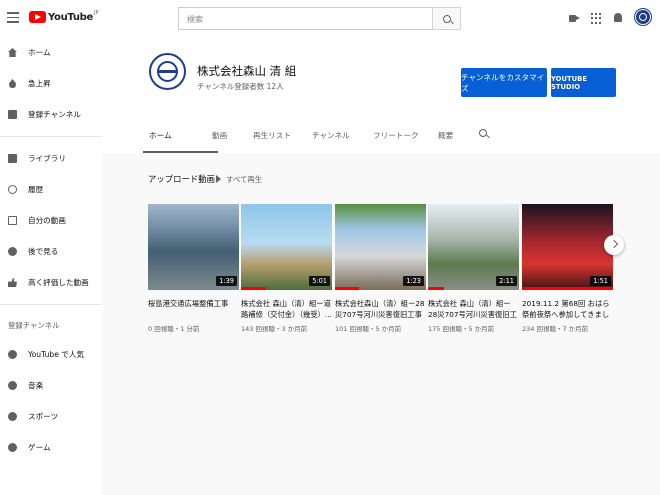 The height and width of the screenshot is (495, 660). I want to click on your-videos-icon, so click(12, 220).